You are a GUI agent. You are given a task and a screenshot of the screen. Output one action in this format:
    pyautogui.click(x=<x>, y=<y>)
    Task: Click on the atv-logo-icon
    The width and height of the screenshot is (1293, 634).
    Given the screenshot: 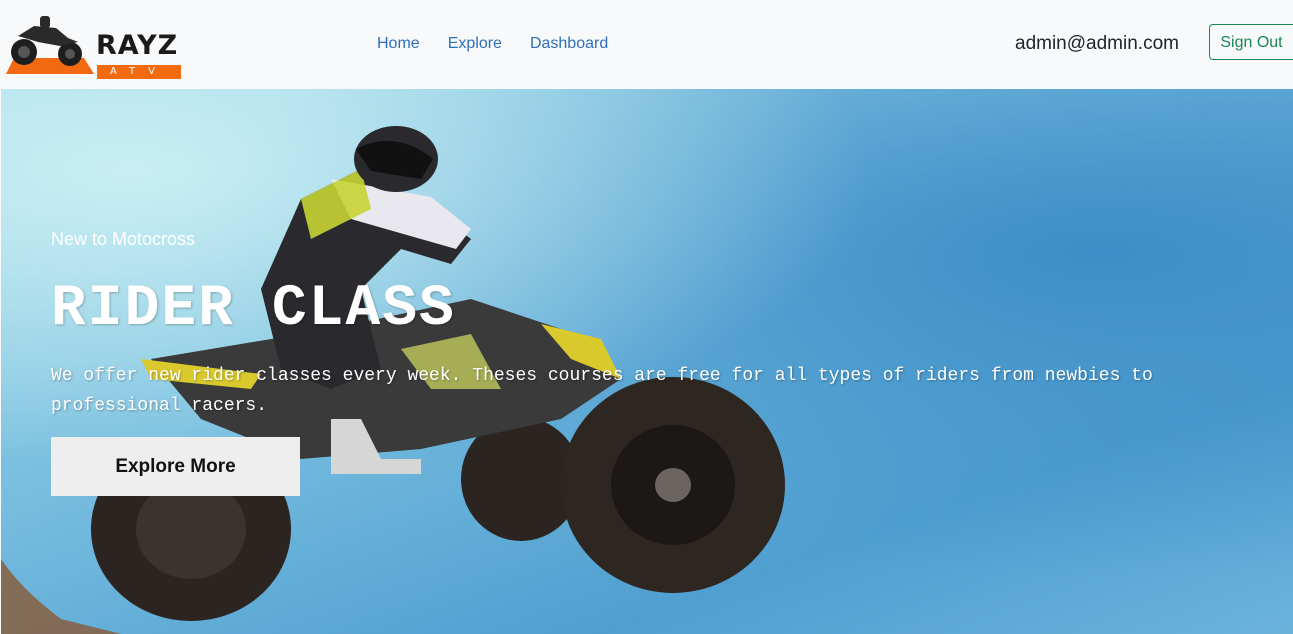 What is the action you would take?
    pyautogui.click(x=50, y=45)
    